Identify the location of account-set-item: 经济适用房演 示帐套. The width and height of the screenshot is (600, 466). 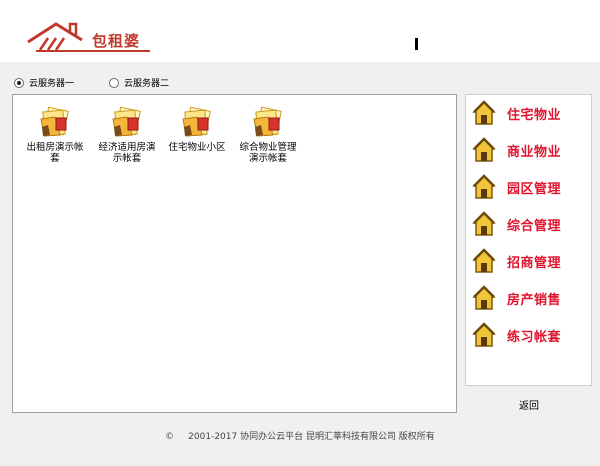
(127, 134).